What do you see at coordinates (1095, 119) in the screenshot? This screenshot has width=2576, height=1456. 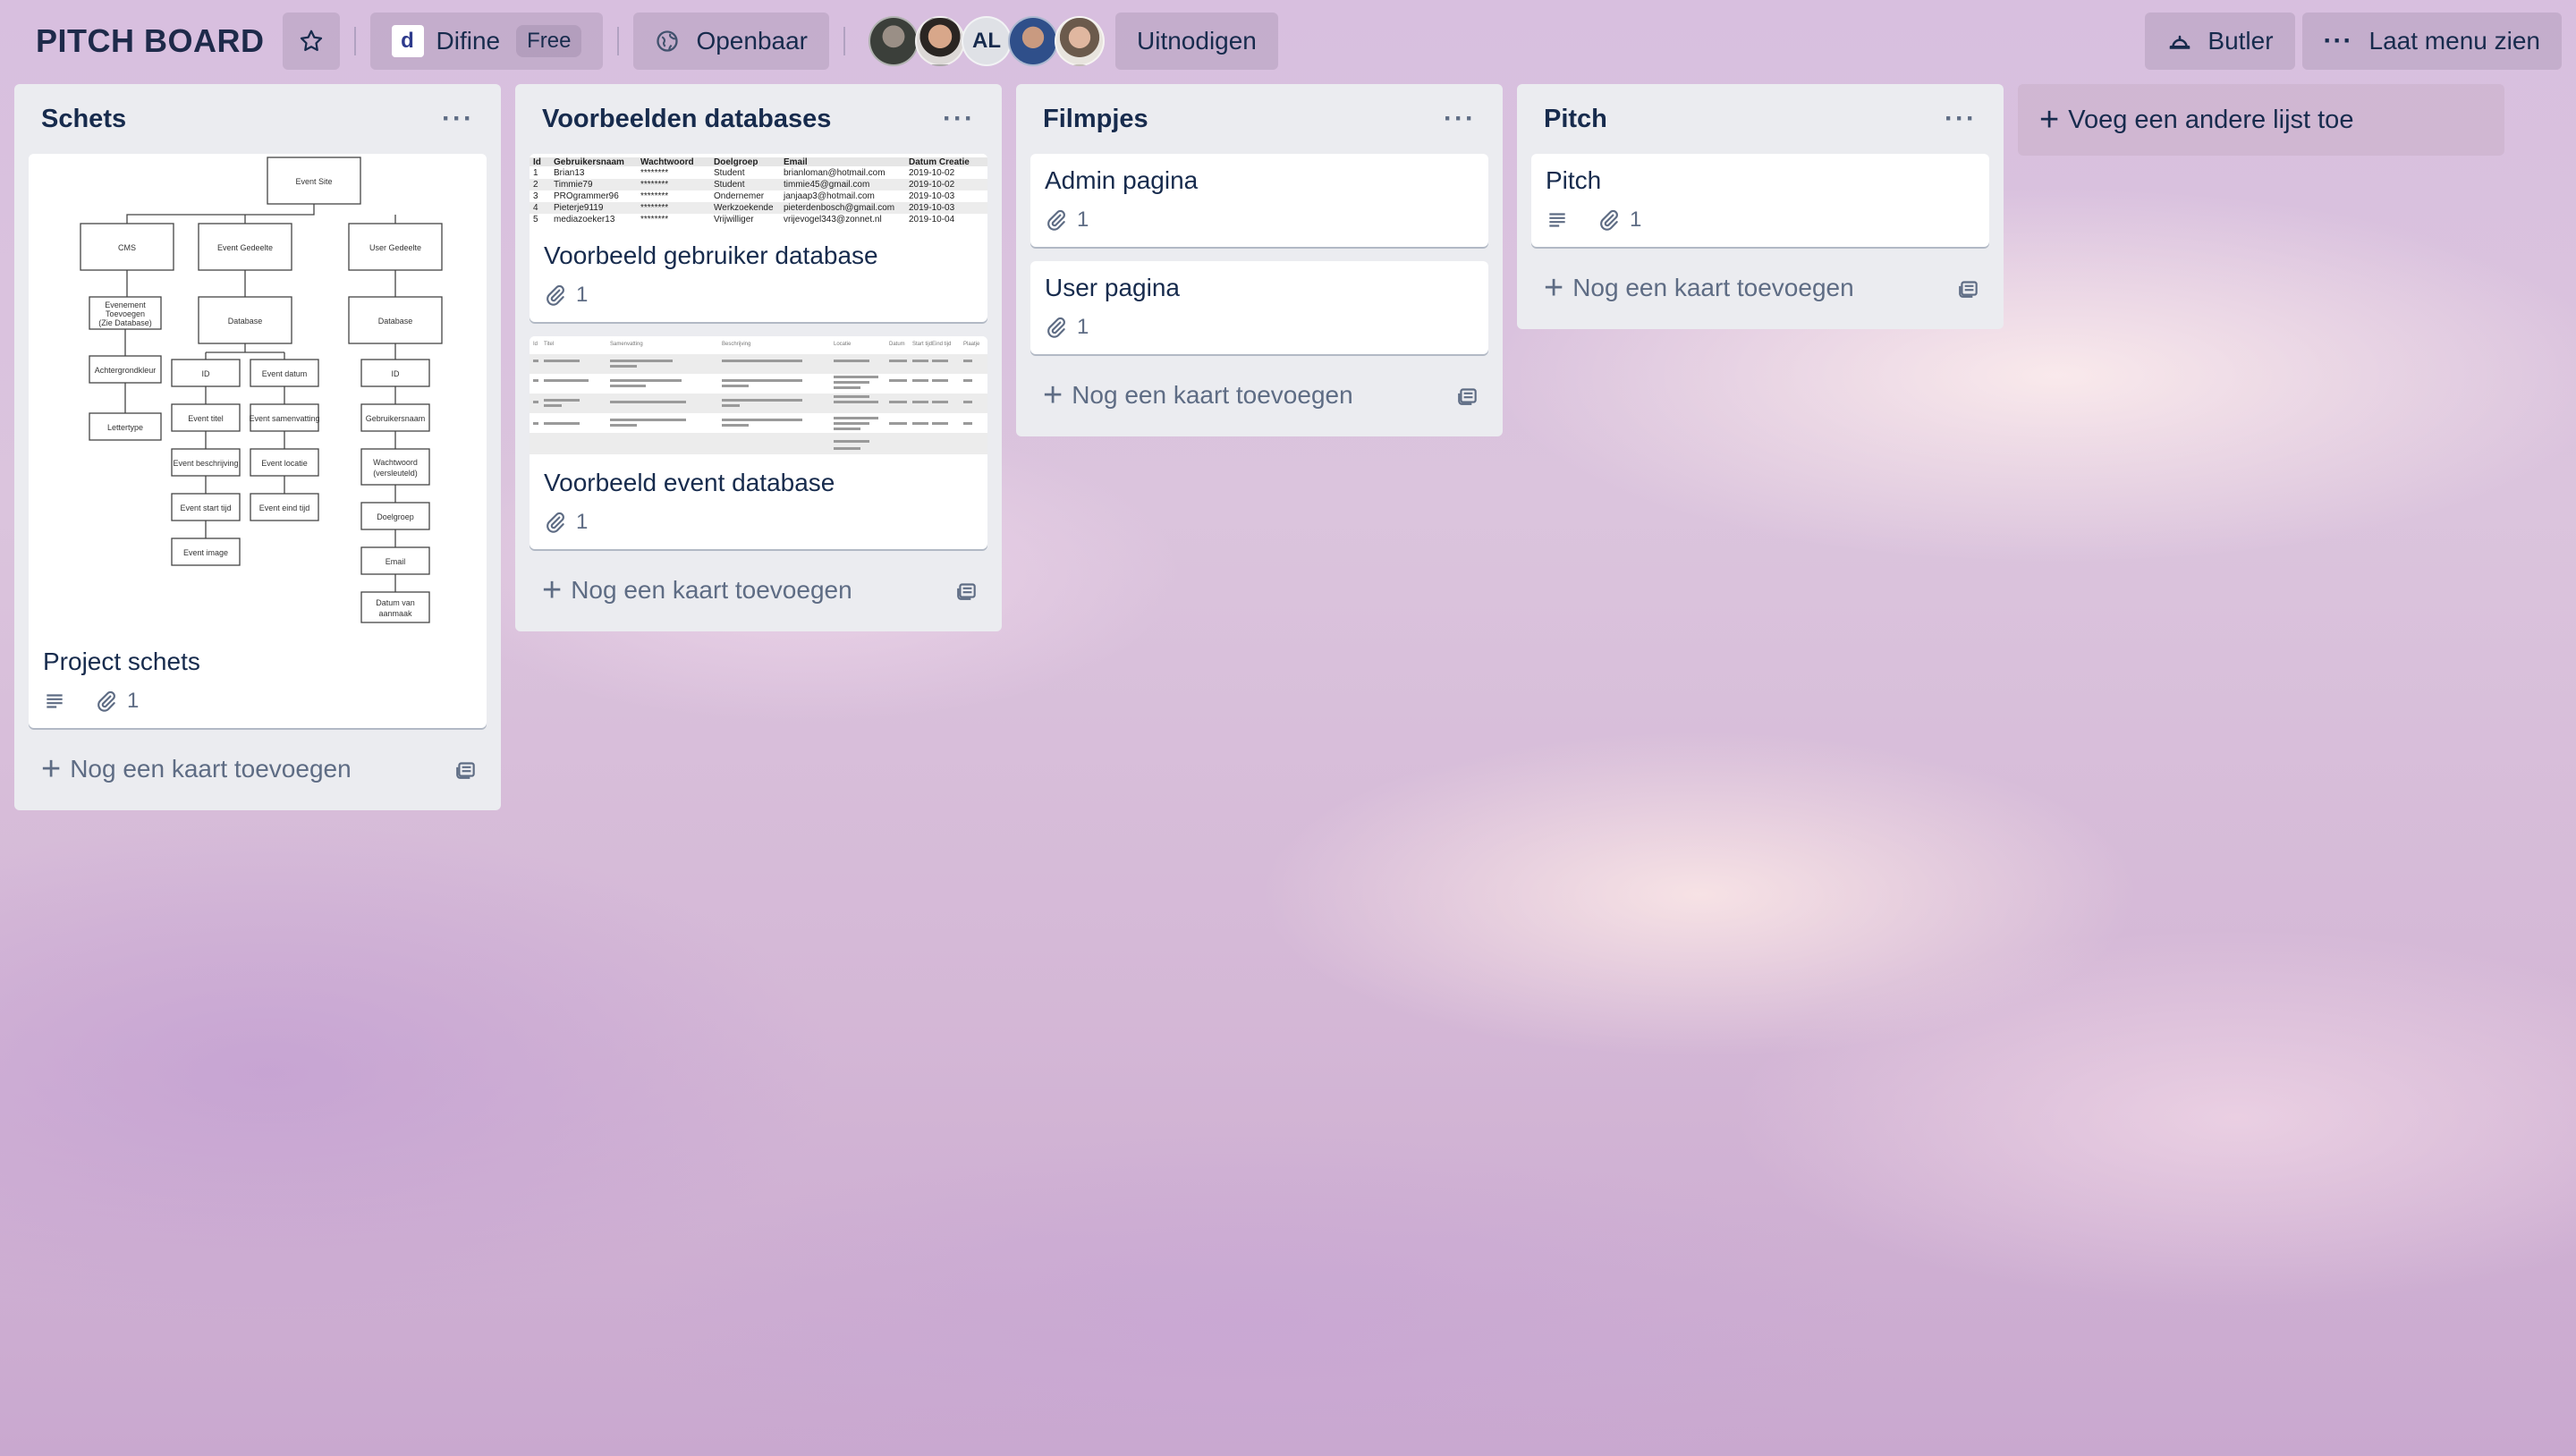 I see `list-title: Filmpjes` at bounding box center [1095, 119].